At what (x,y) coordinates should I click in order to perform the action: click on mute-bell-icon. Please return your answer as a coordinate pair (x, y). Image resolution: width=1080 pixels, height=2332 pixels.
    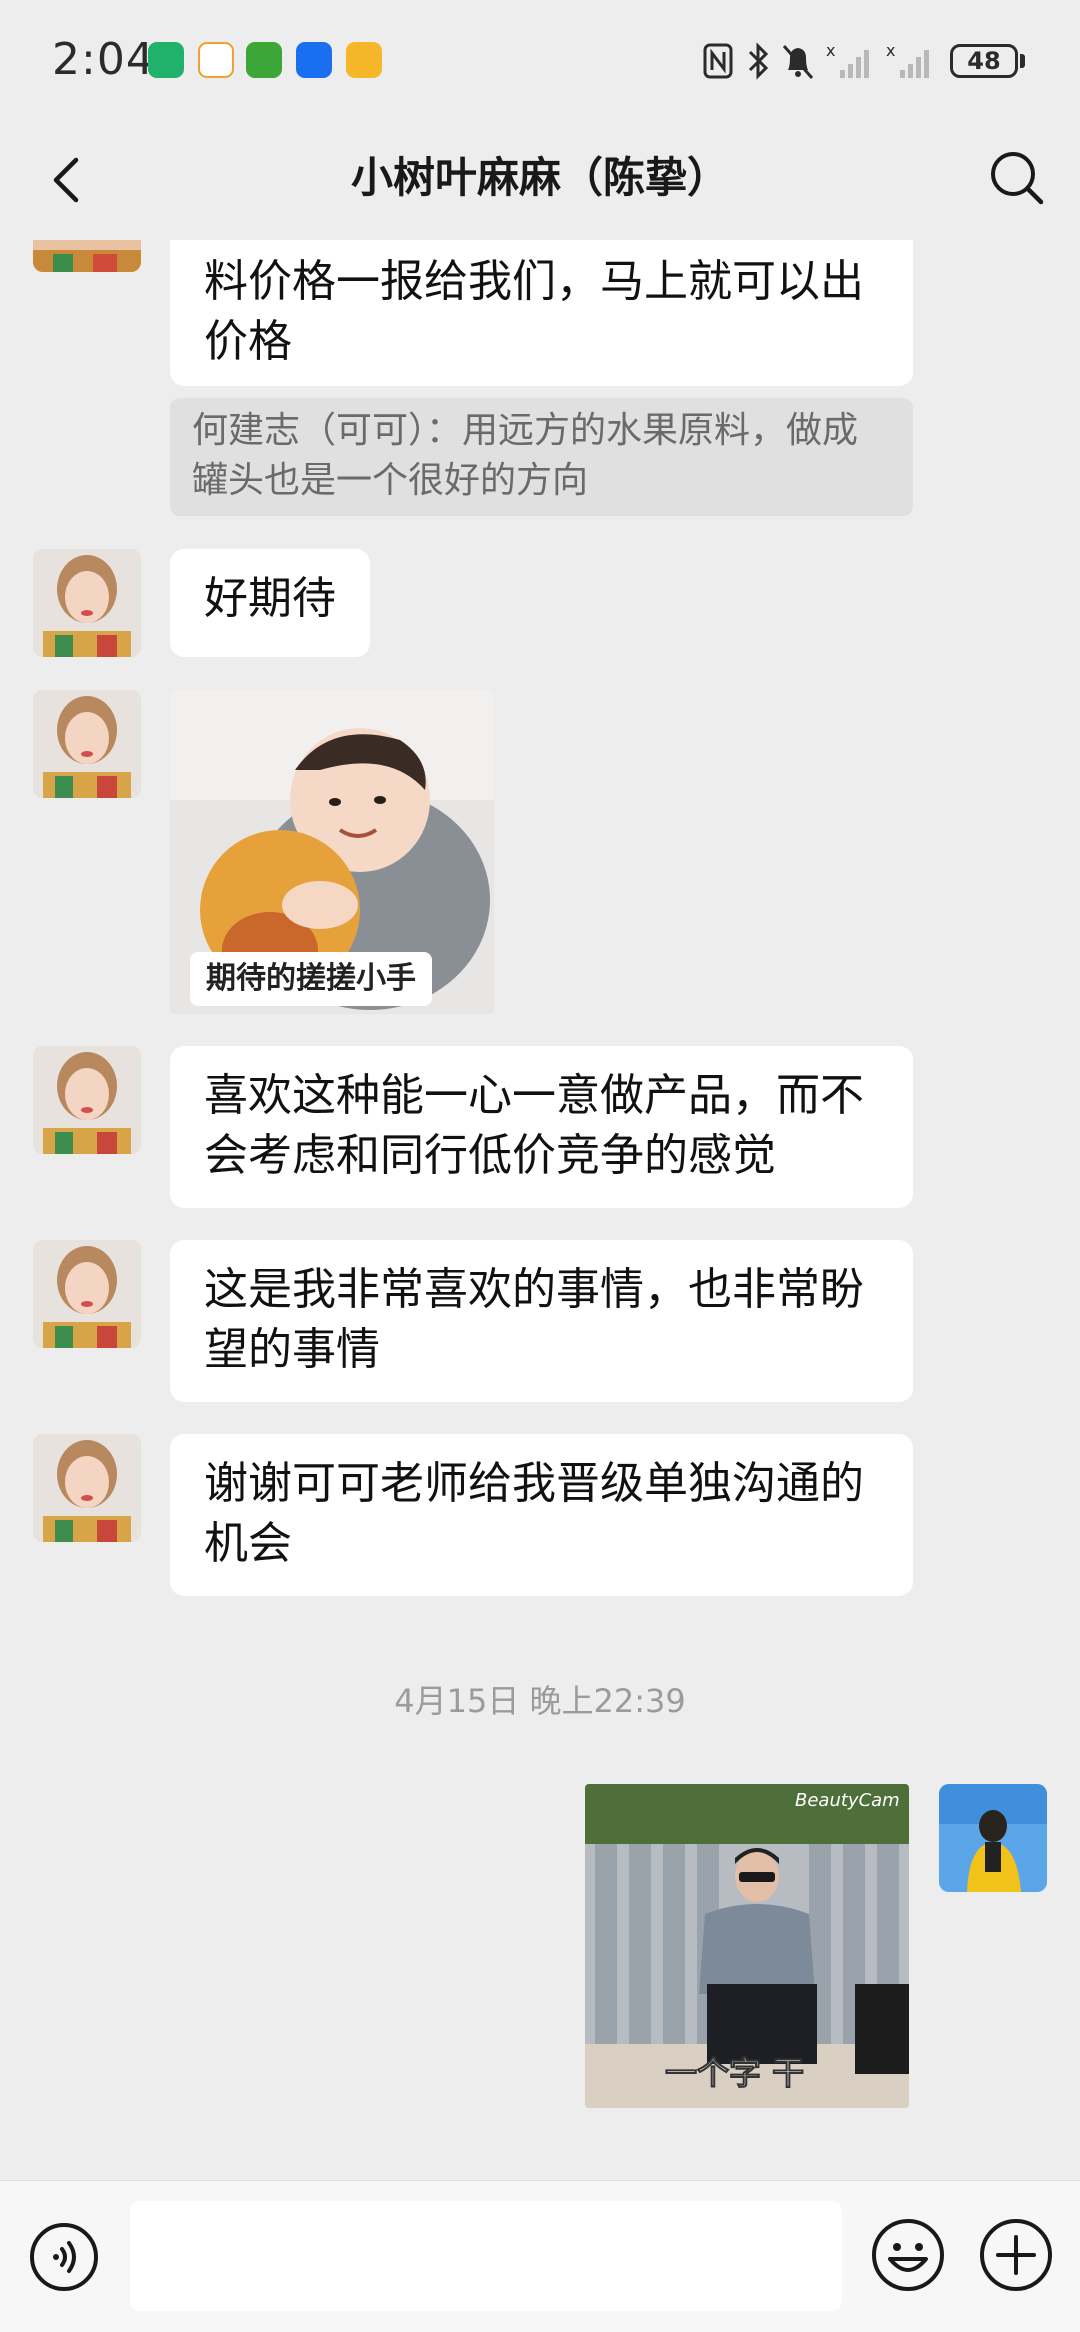
    Looking at the image, I should click on (798, 62).